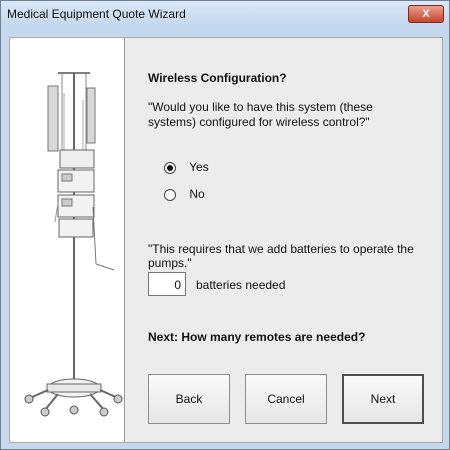 The height and width of the screenshot is (450, 450). I want to click on wireless-heading: Wireless Configuration?, so click(217, 78).